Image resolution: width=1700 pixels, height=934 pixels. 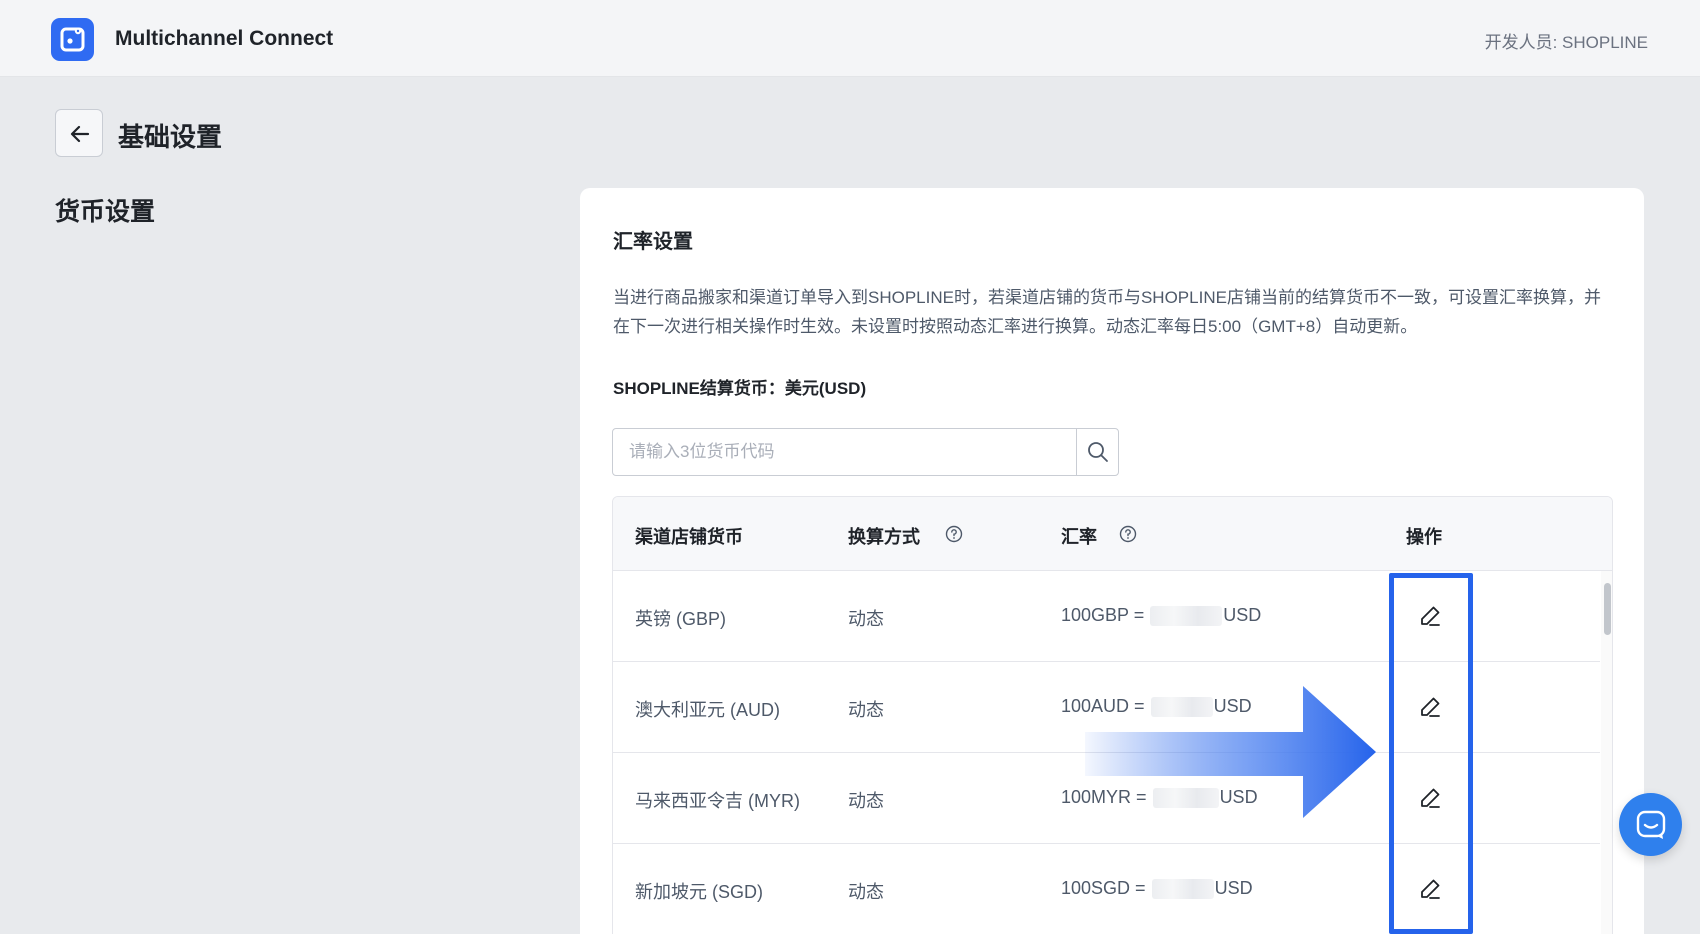 What do you see at coordinates (699, 892) in the screenshot?
I see `currency-cell: 新加坡元 (SGD)` at bounding box center [699, 892].